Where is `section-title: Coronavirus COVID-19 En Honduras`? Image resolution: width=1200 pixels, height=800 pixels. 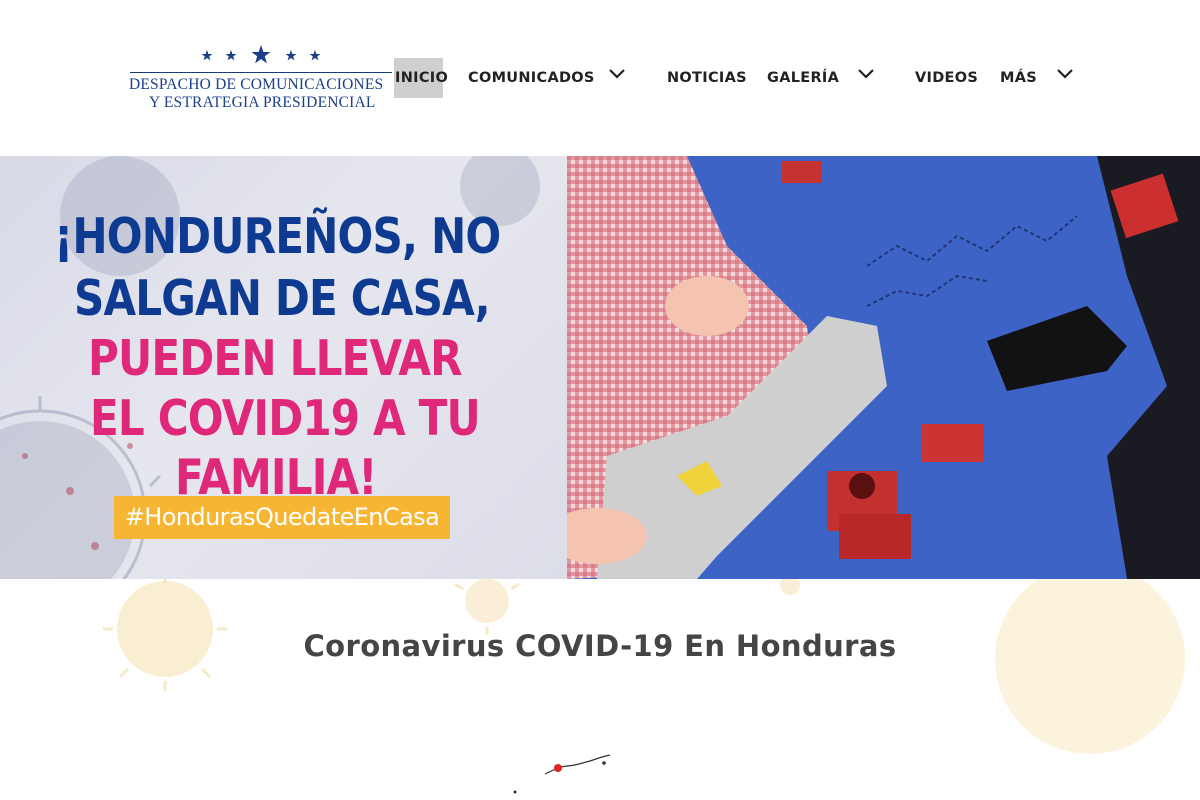
section-title: Coronavirus COVID-19 En Honduras is located at coordinates (600, 646).